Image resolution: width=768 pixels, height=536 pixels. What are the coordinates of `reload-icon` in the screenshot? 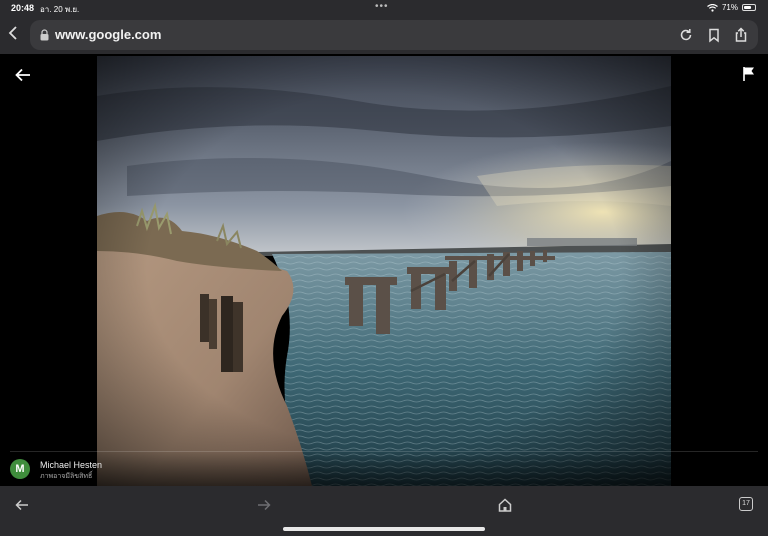 It's located at (686, 35).